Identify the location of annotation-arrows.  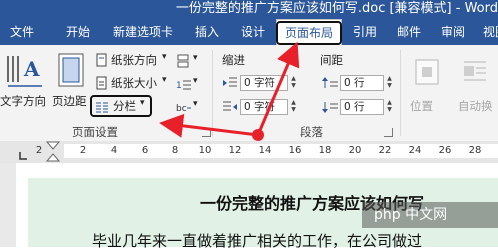
(229, 91).